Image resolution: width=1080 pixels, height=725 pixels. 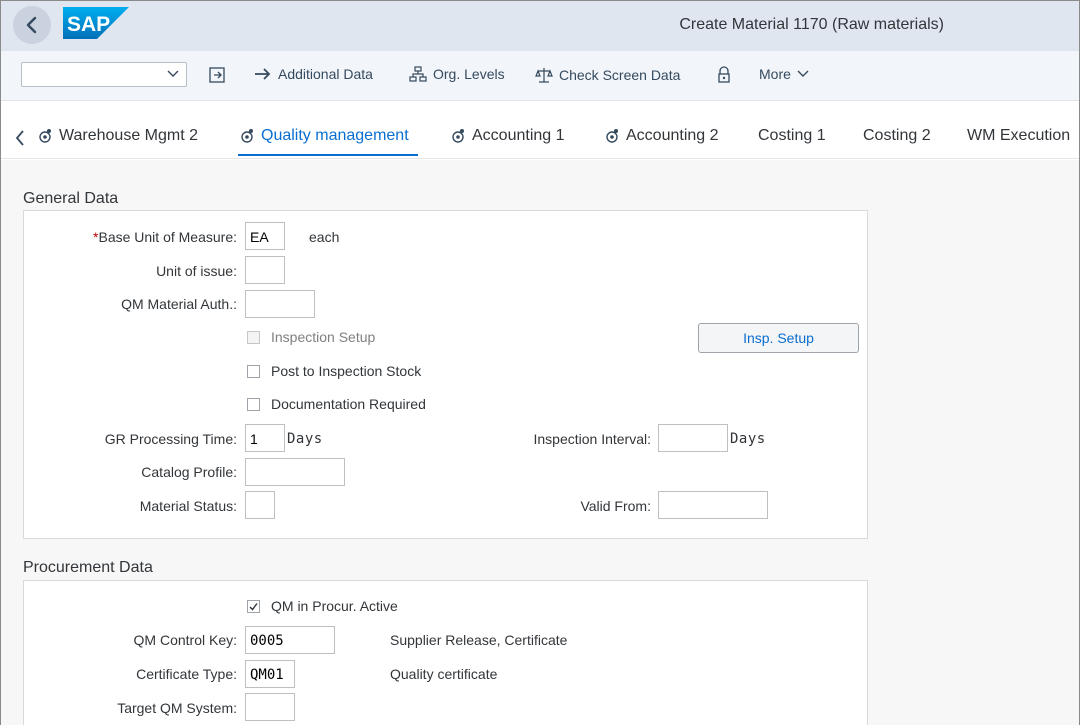 I want to click on more-label: More, so click(x=775, y=74).